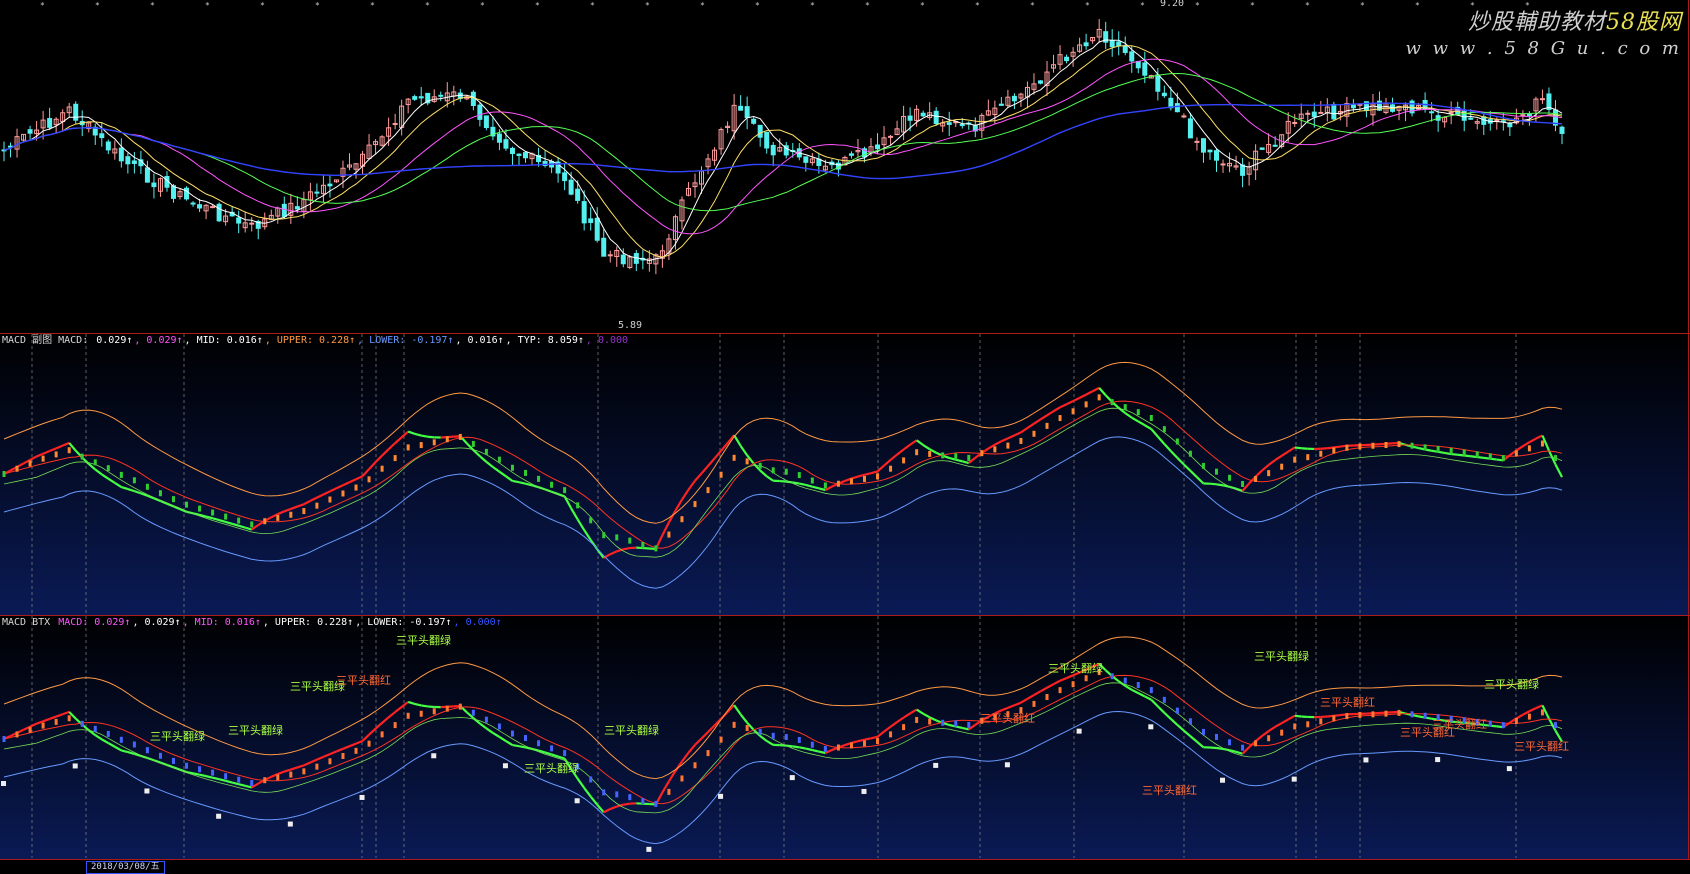 The height and width of the screenshot is (874, 1690). Describe the element at coordinates (48, 340) in the screenshot. I see `indicator-value: MACD 副图 MACD:` at that location.